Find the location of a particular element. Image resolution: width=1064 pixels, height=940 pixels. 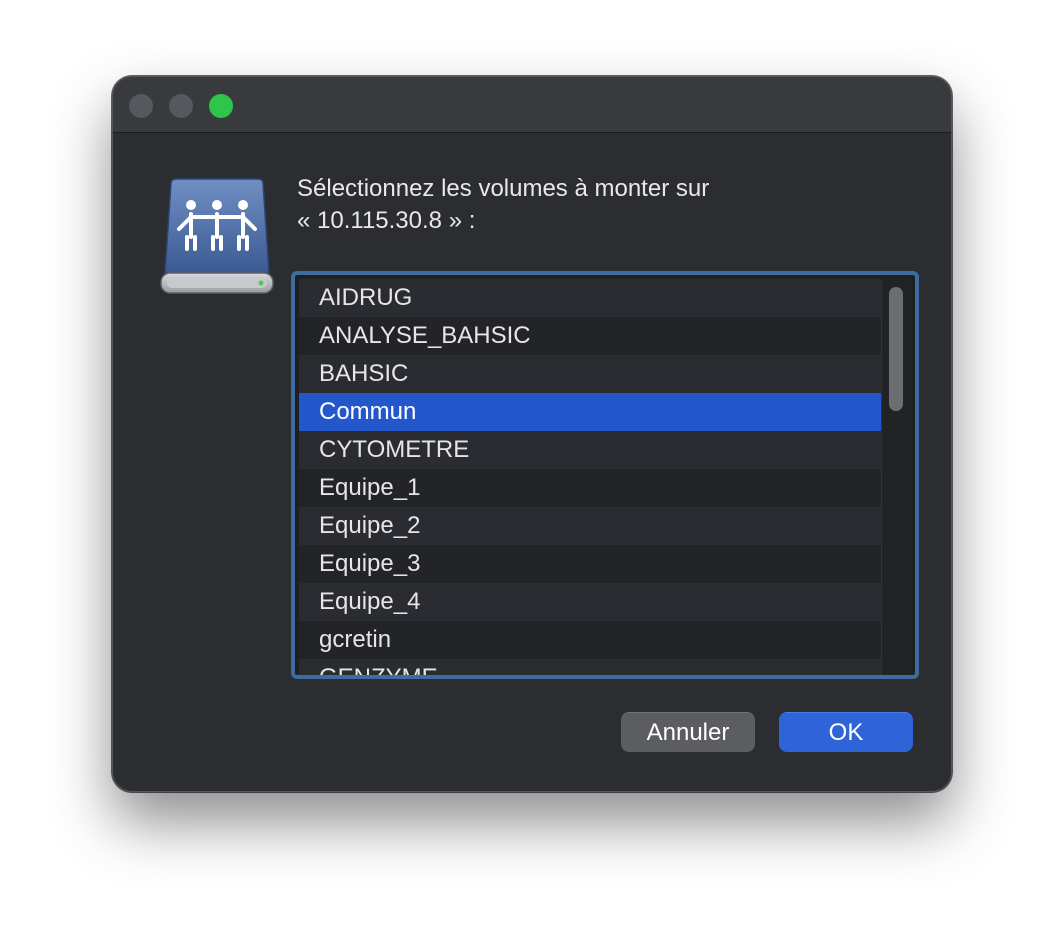

volume-list-item: gcretin is located at coordinates (591, 640).